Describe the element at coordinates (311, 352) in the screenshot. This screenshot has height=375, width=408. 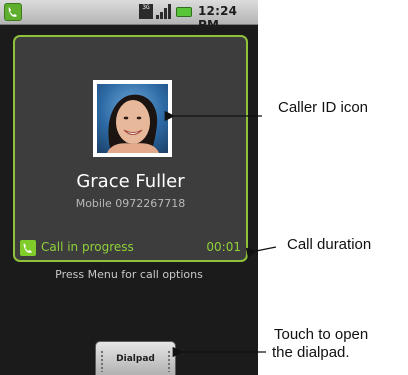
I see `dialpad-annotation-line2: the dialpad.` at that location.